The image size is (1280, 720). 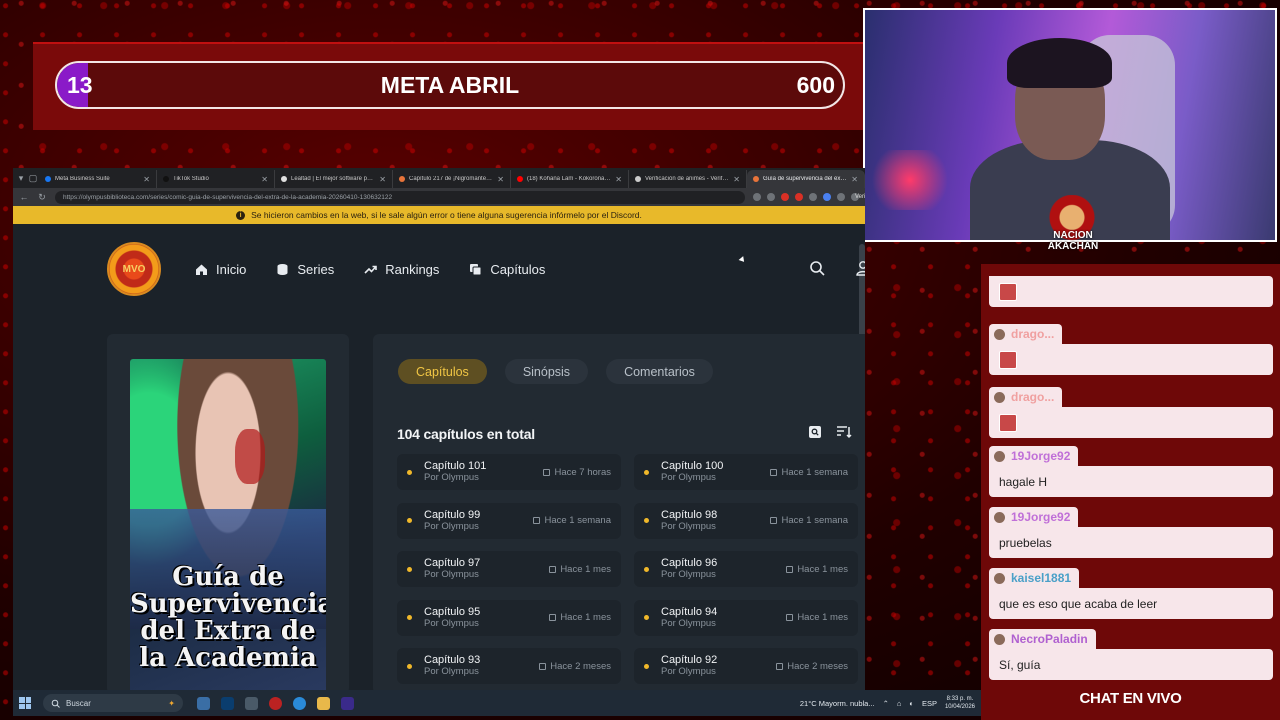 What do you see at coordinates (448, 86) in the screenshot?
I see `goal-panel: 13 META ABRIL 600` at bounding box center [448, 86].